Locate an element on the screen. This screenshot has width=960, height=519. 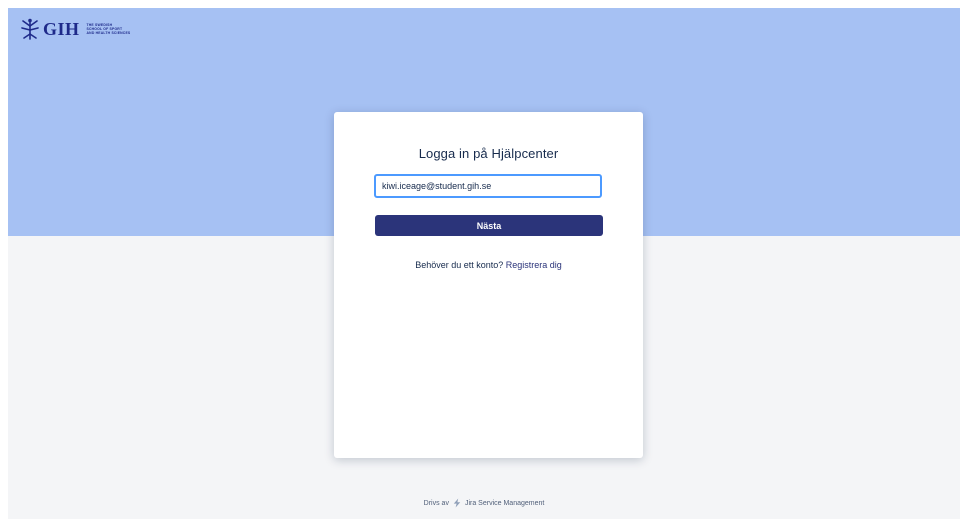
jira-lightning-icon is located at coordinates (457, 503).